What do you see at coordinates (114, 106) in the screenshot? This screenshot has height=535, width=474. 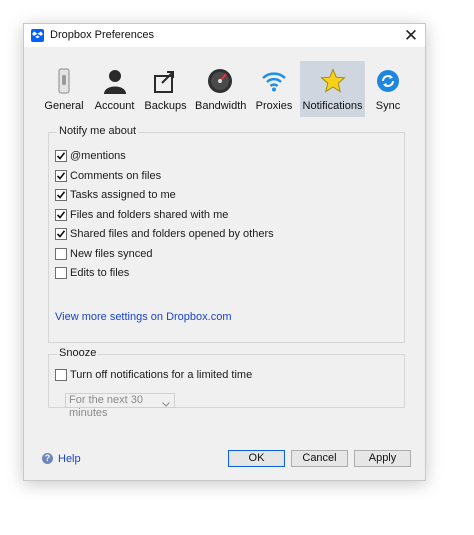 I see `tab-account-label: Account` at bounding box center [114, 106].